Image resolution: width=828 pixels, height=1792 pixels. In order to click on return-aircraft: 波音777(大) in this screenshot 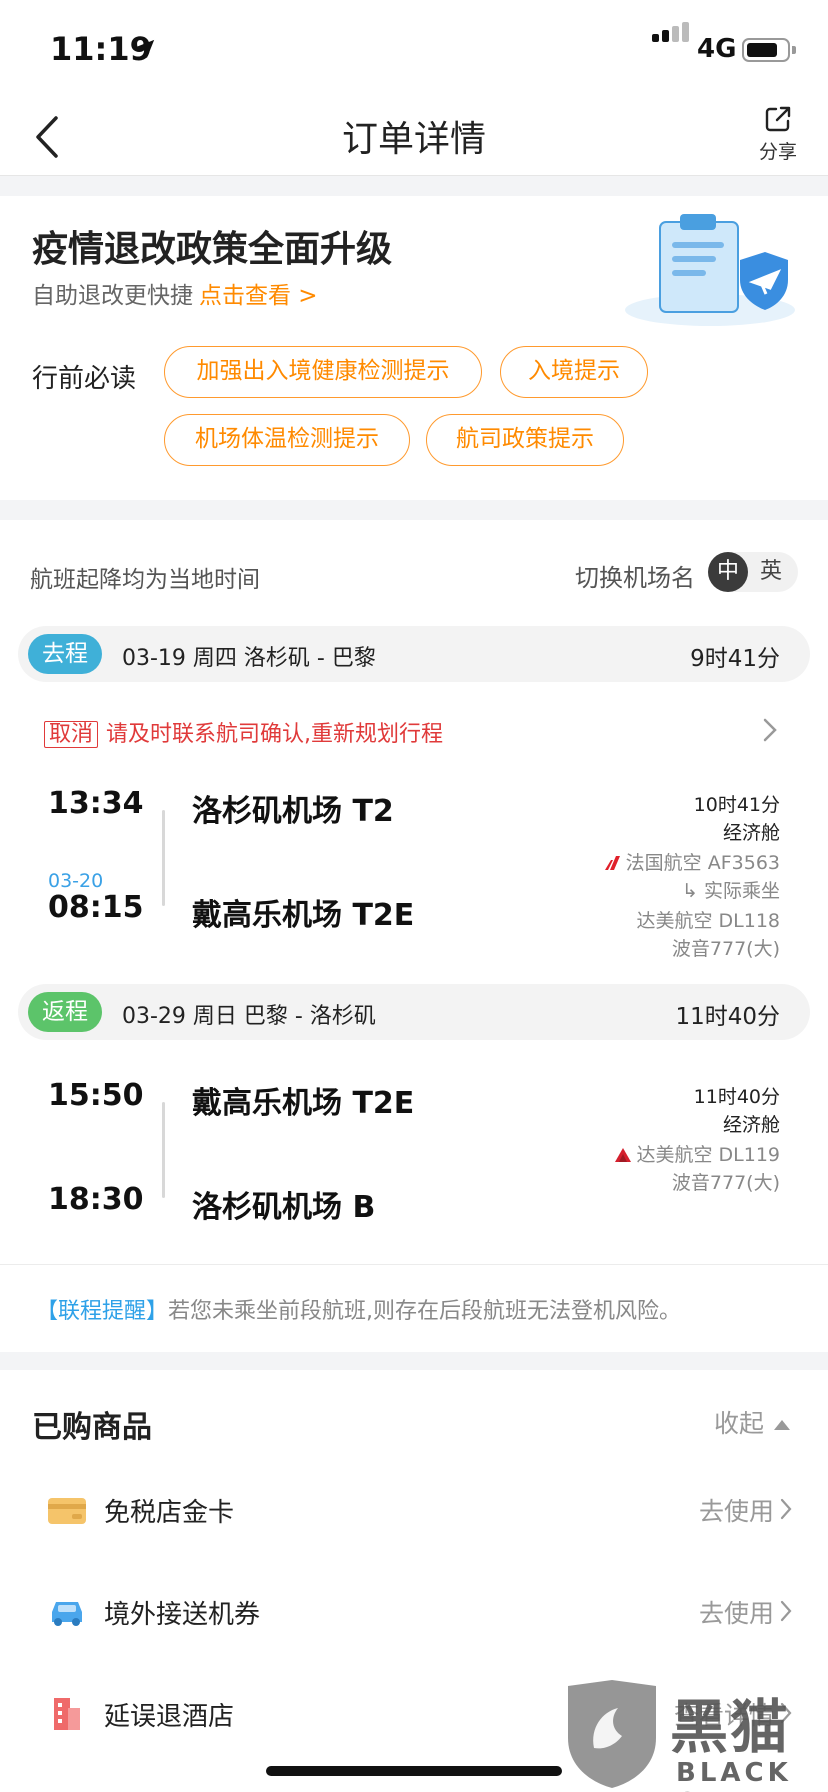, I will do `click(725, 1183)`.